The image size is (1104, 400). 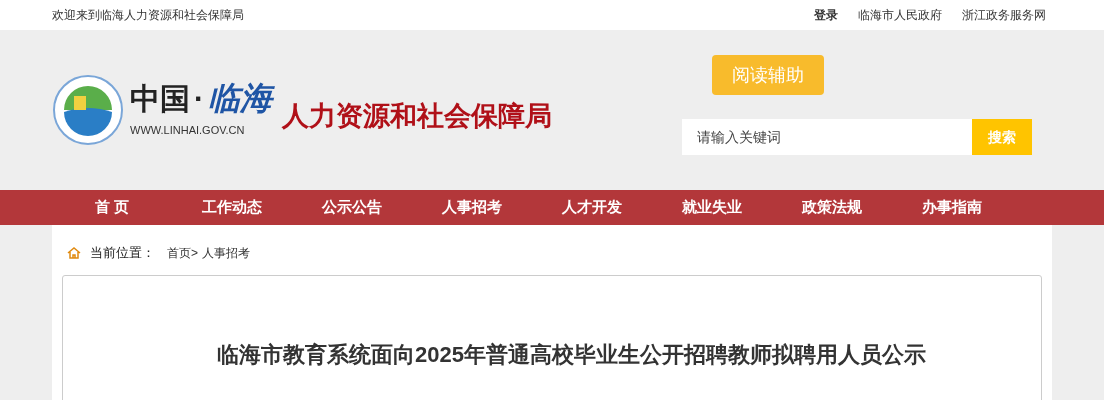 What do you see at coordinates (188, 130) in the screenshot?
I see `url-text: WWW.LINHAI.GOV.CN` at bounding box center [188, 130].